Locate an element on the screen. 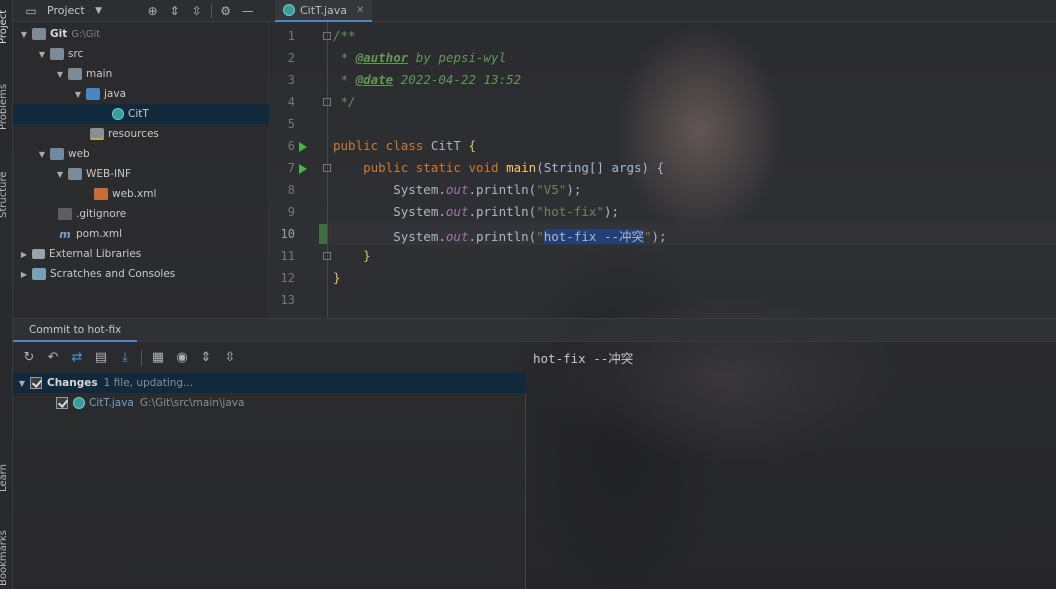 This screenshot has height=589, width=1056. changes-checkbox is located at coordinates (36, 383).